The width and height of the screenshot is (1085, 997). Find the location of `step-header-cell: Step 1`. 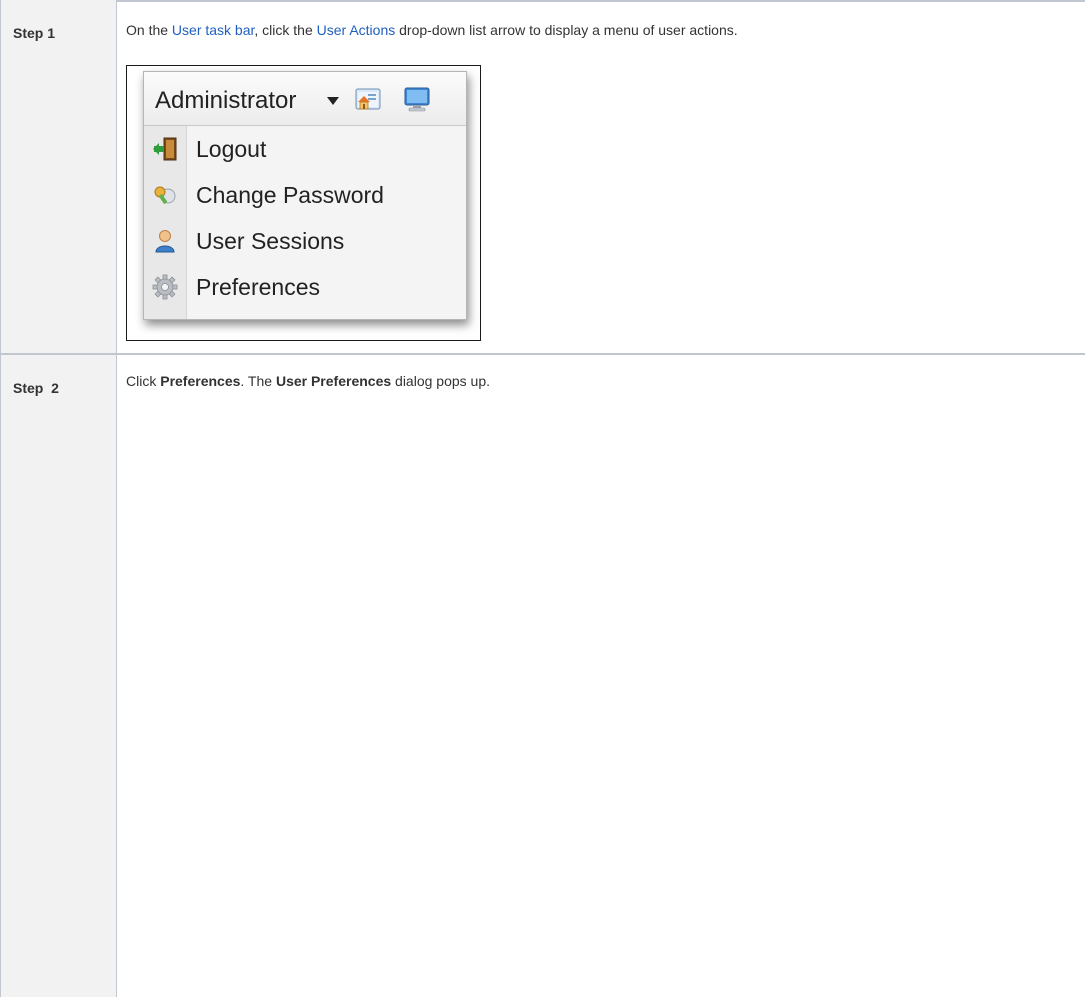

step-header-cell: Step 1 is located at coordinates (58, 176).